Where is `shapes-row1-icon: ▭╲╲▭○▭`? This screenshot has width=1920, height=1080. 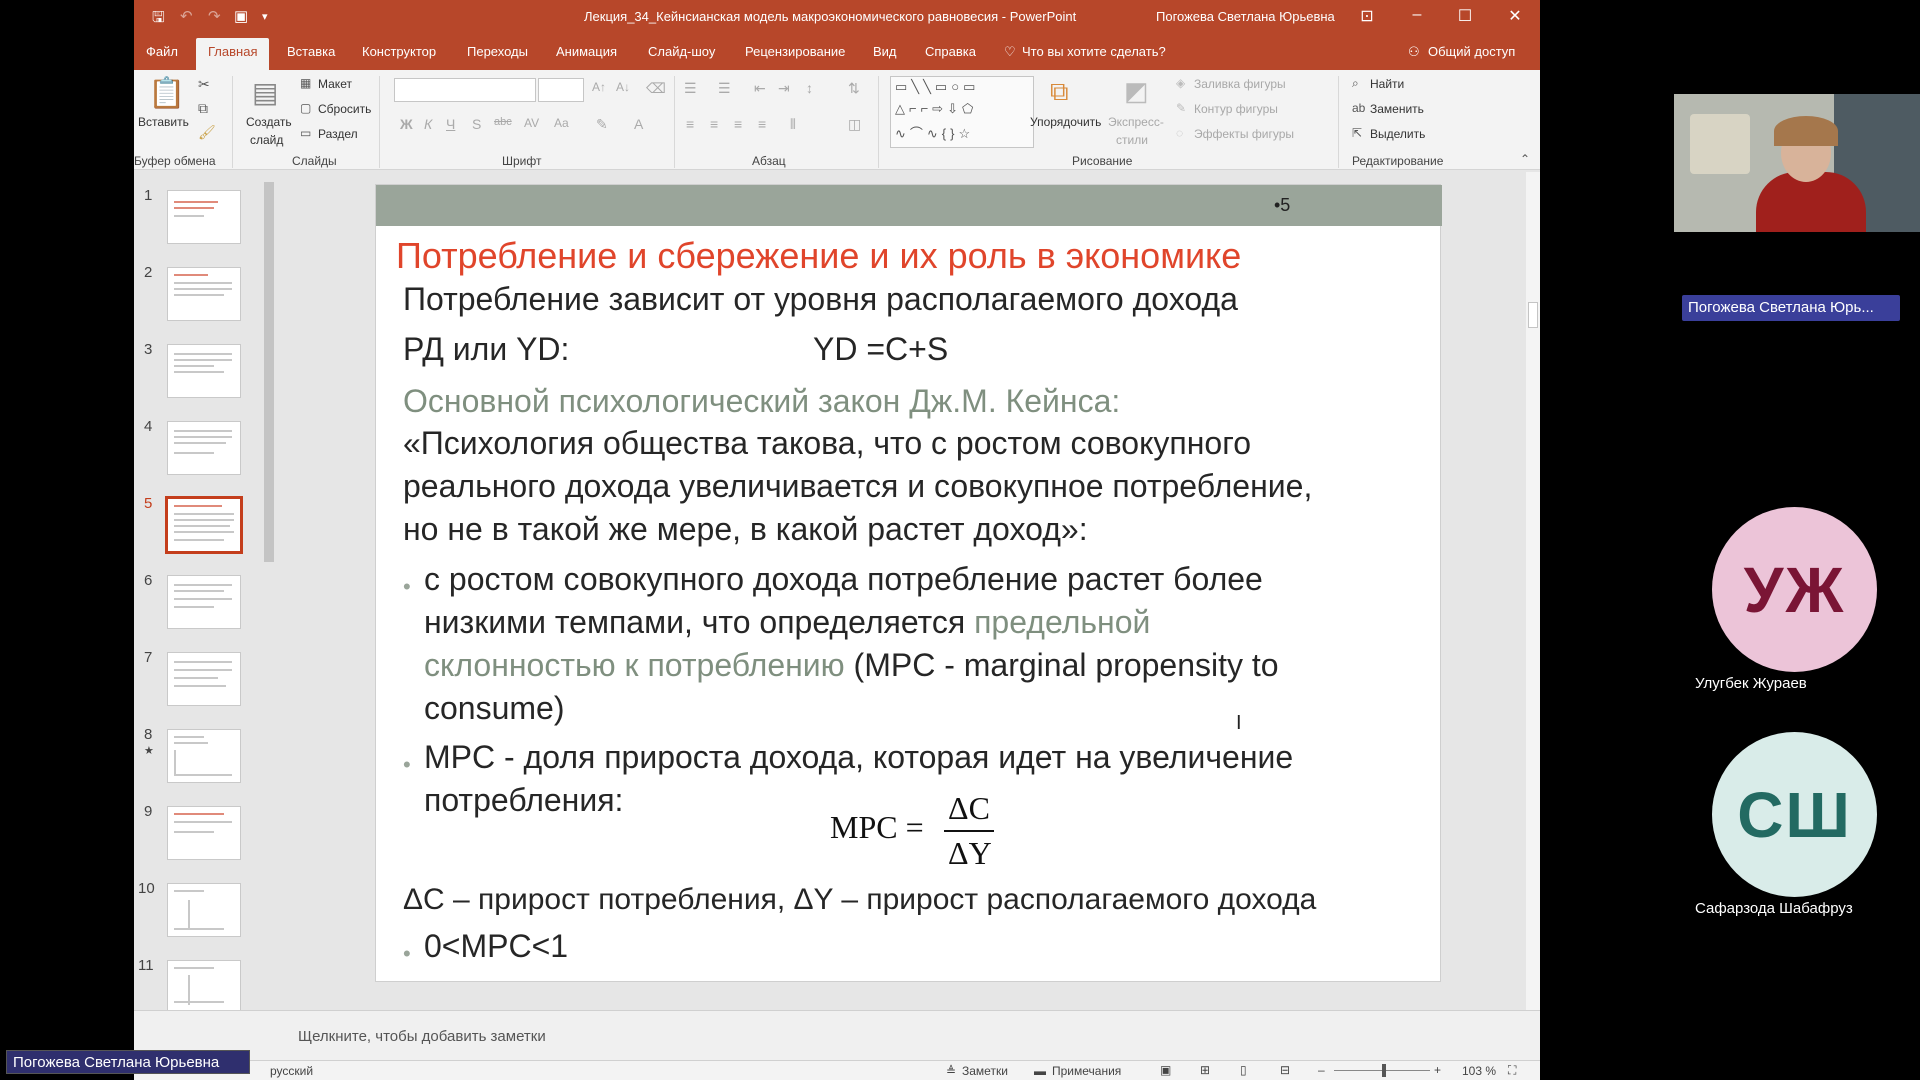
shapes-row1-icon: ▭╲╲▭○▭ is located at coordinates (937, 87).